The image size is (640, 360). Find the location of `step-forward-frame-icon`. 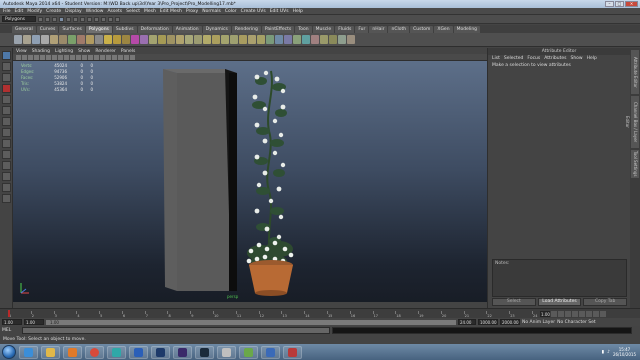

step-forward-frame-icon is located at coordinates (589, 313).